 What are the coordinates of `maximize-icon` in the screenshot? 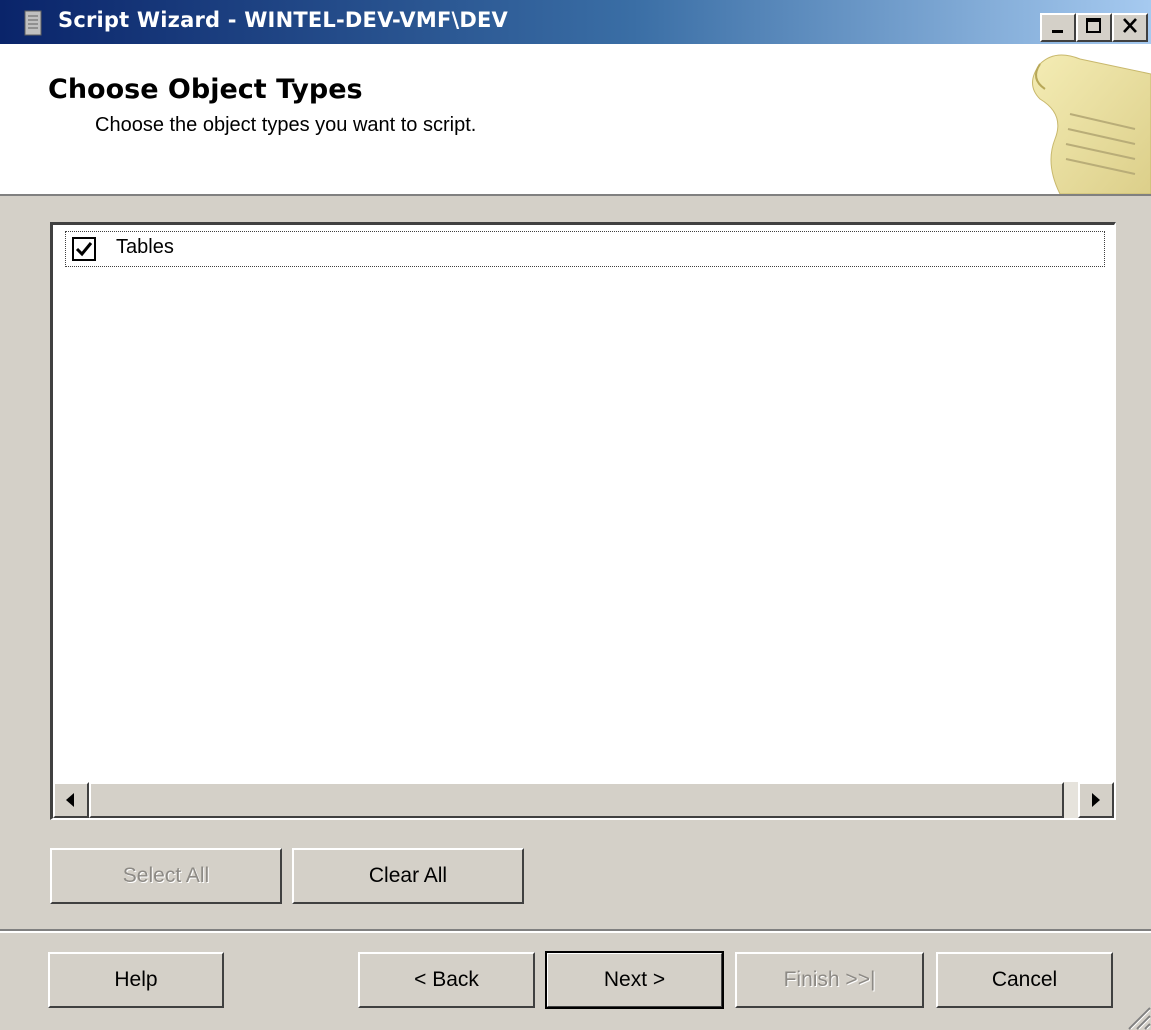 It's located at (1093, 25).